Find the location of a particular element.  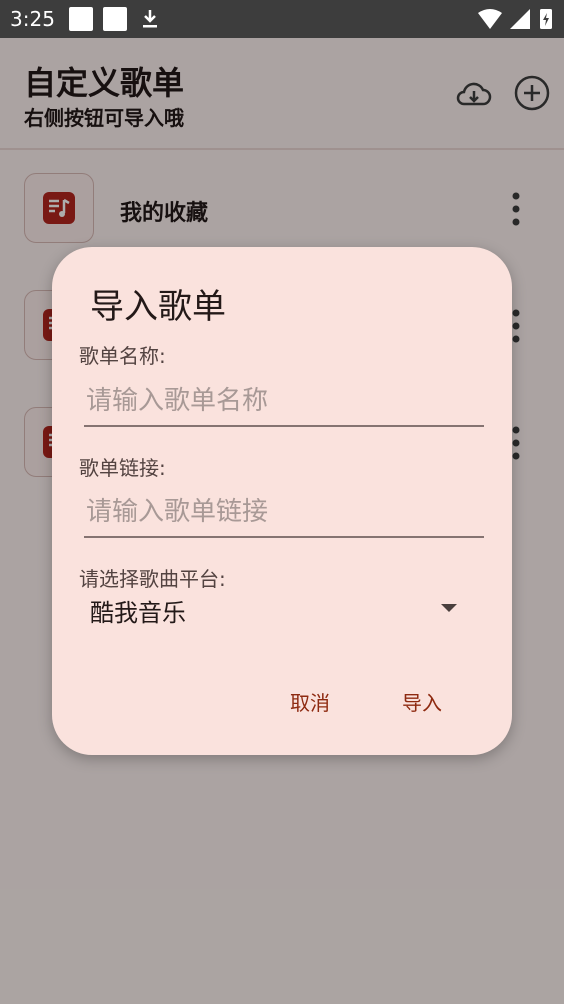

playlist-link-input is located at coordinates (284, 513).